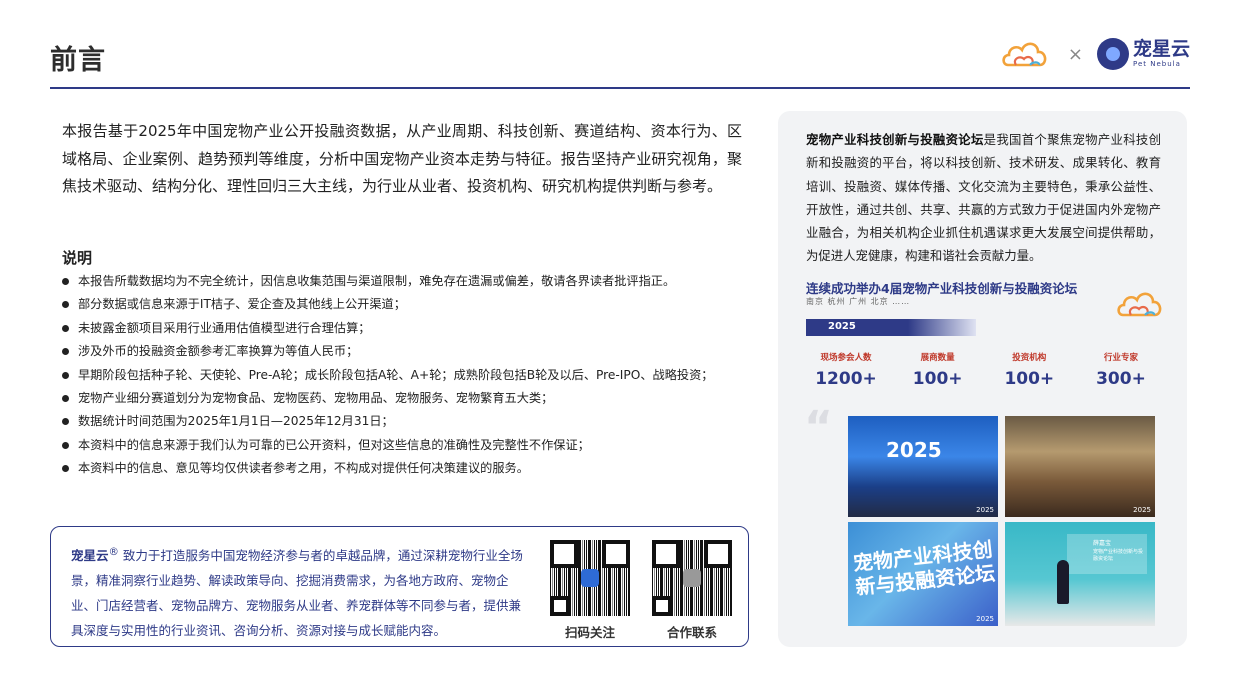 This screenshot has height=697, width=1240. What do you see at coordinates (1120, 358) in the screenshot?
I see `stat-label: 行业专家` at bounding box center [1120, 358].